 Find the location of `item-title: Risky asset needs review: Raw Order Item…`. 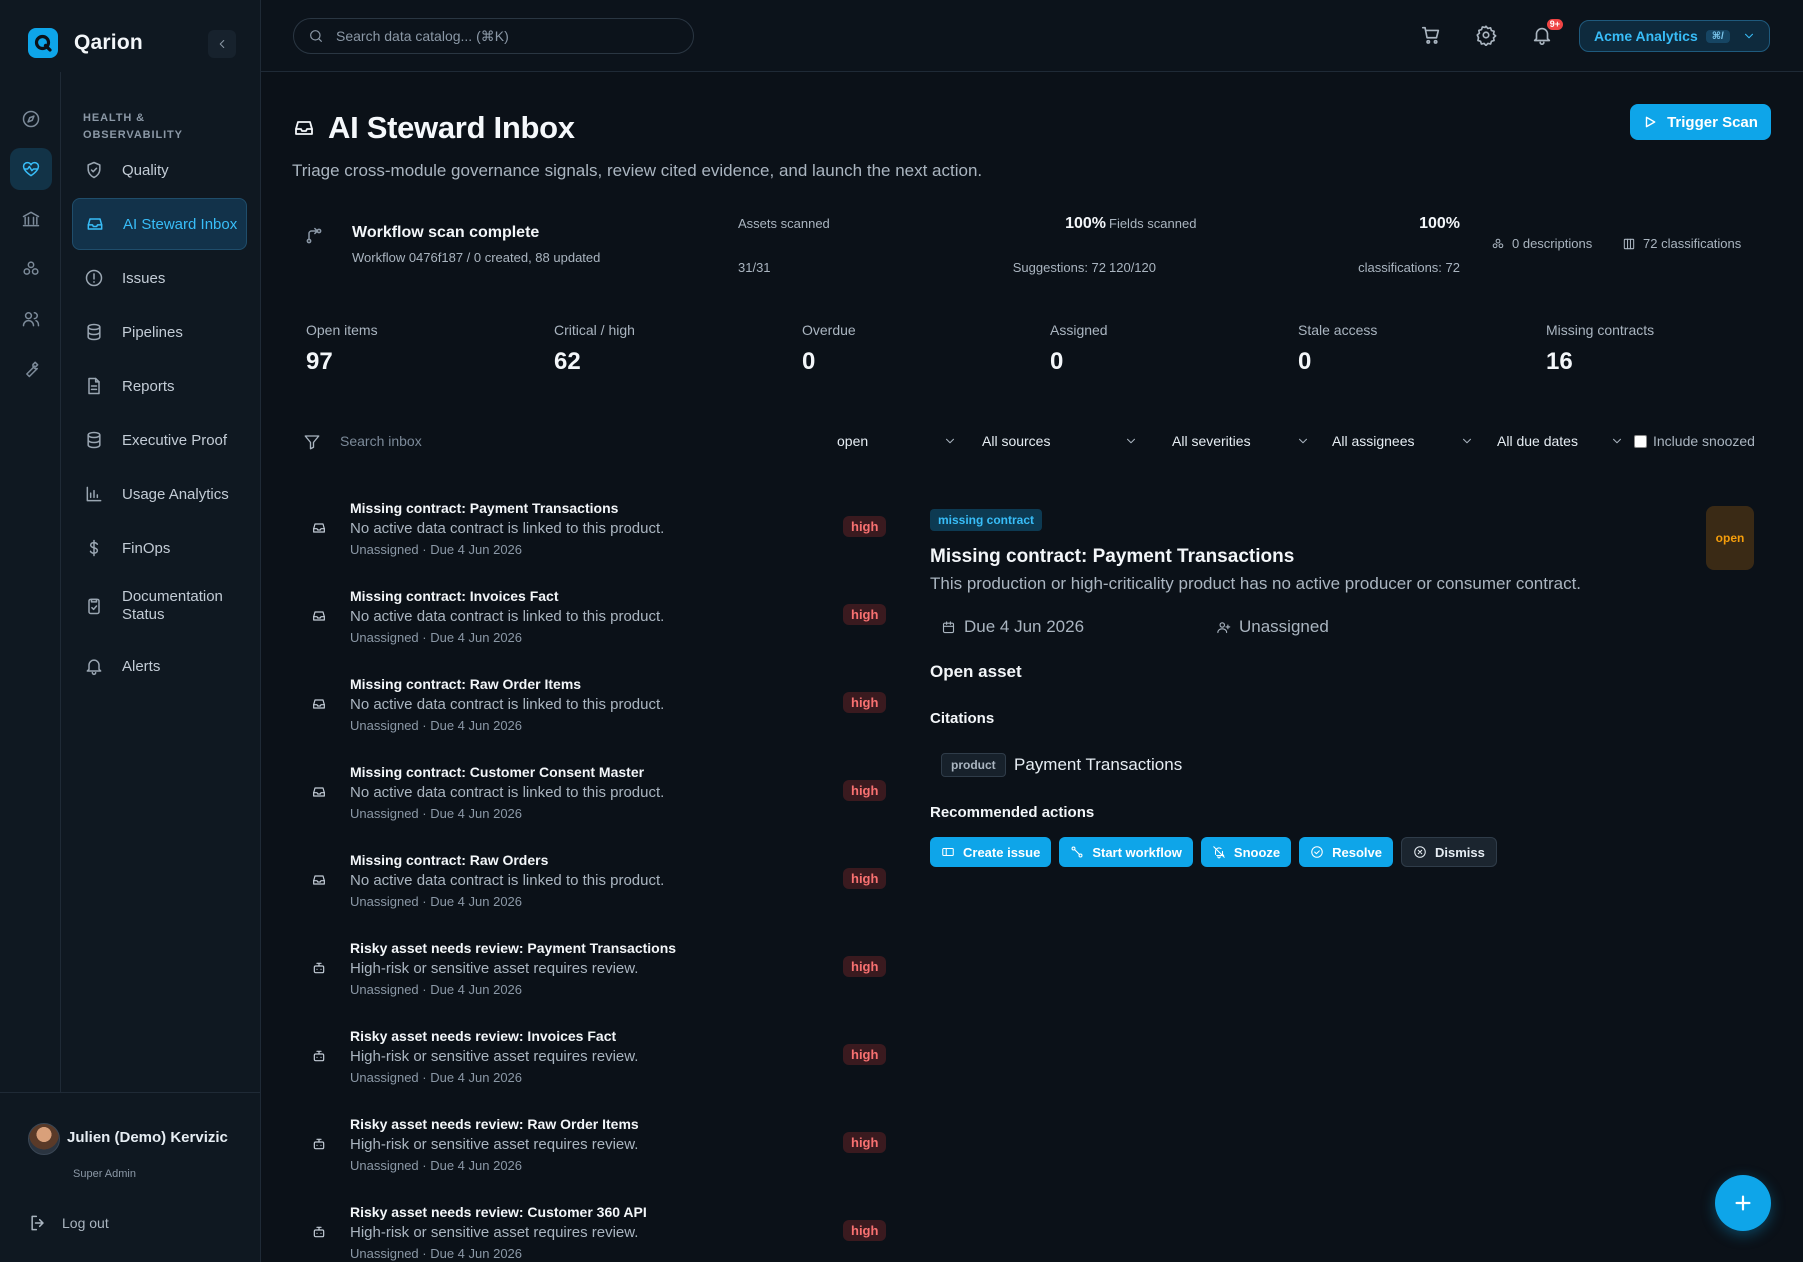

item-title: Risky asset needs review: Raw Order Item… is located at coordinates (494, 1124).